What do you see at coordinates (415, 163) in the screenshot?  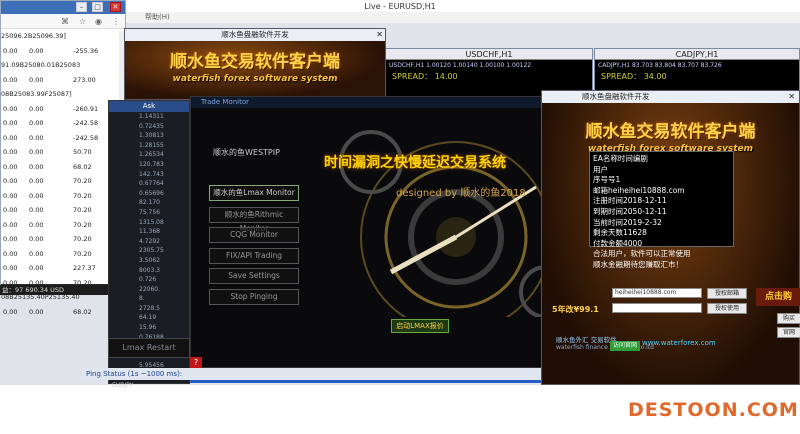 I see `headline: 时间漏洞之快慢延迟交易系统` at bounding box center [415, 163].